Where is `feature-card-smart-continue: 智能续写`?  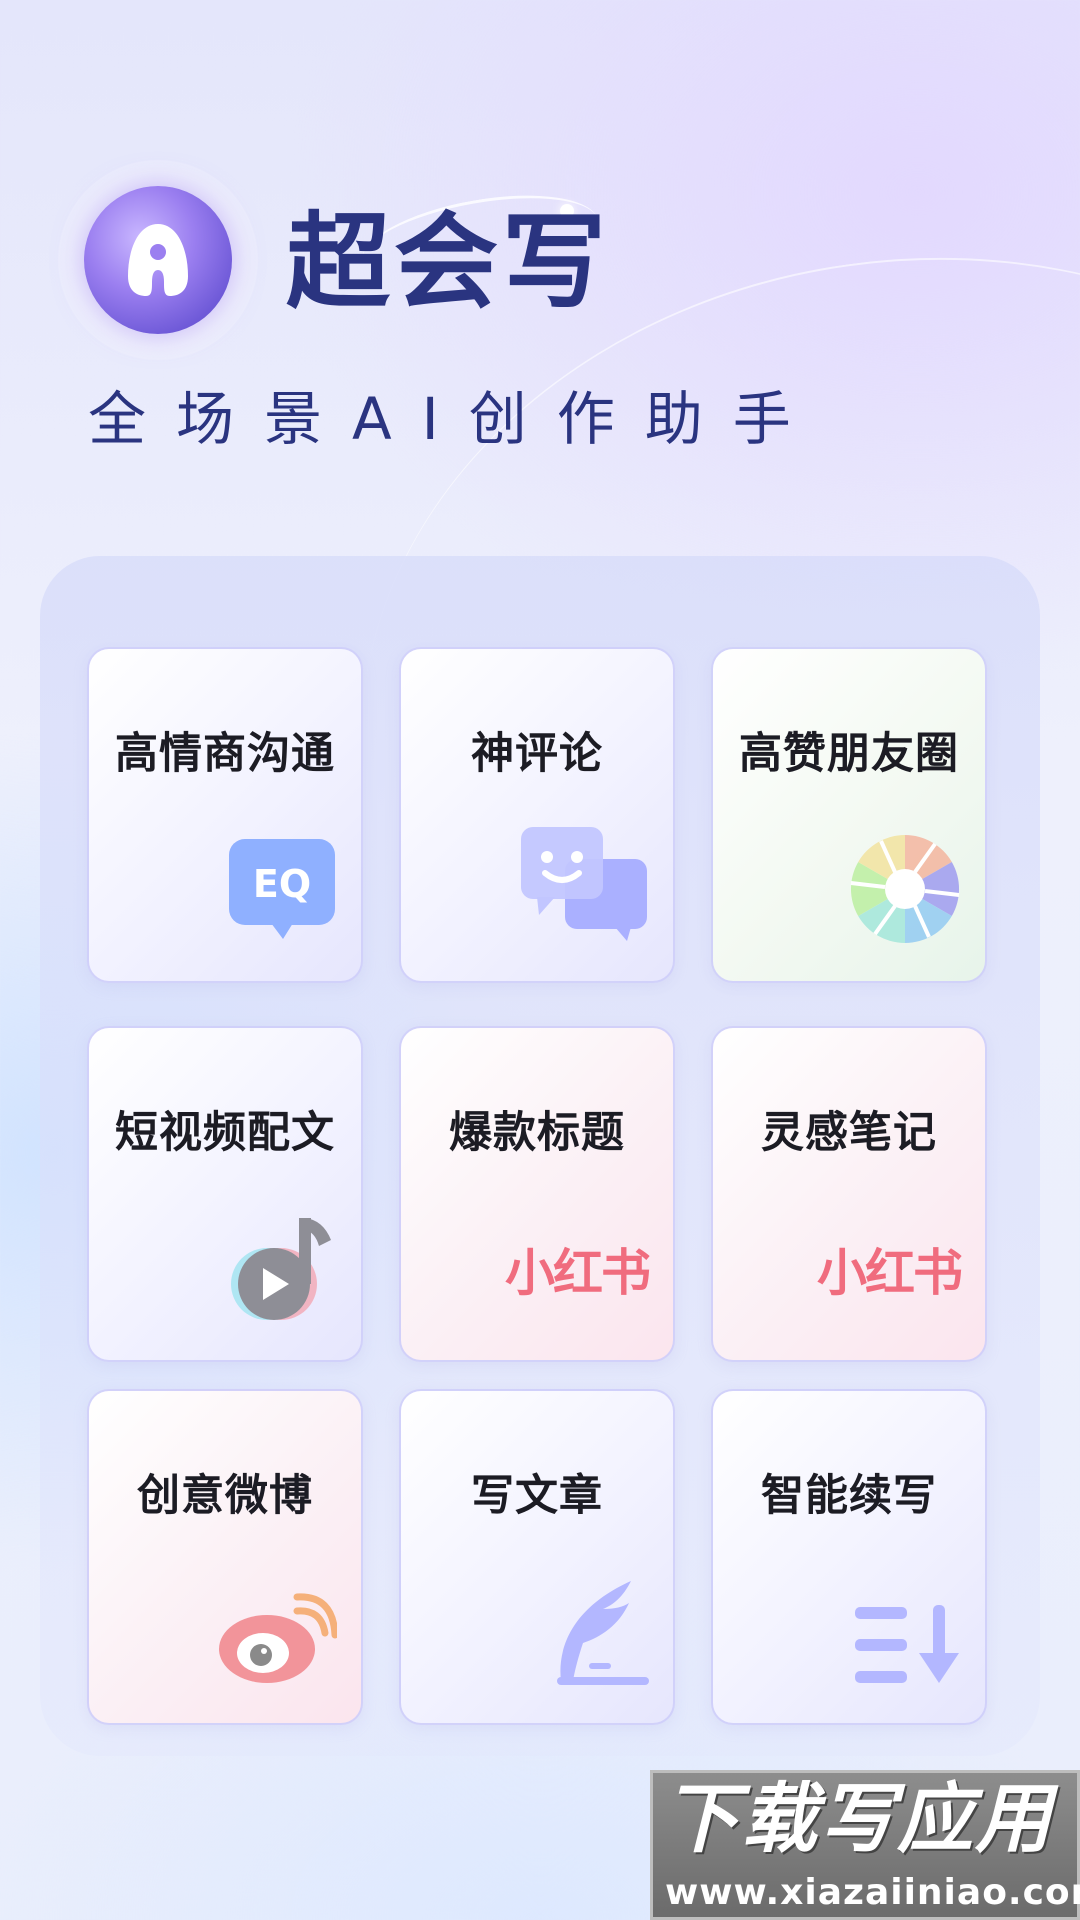 feature-card-smart-continue: 智能续写 is located at coordinates (849, 1557).